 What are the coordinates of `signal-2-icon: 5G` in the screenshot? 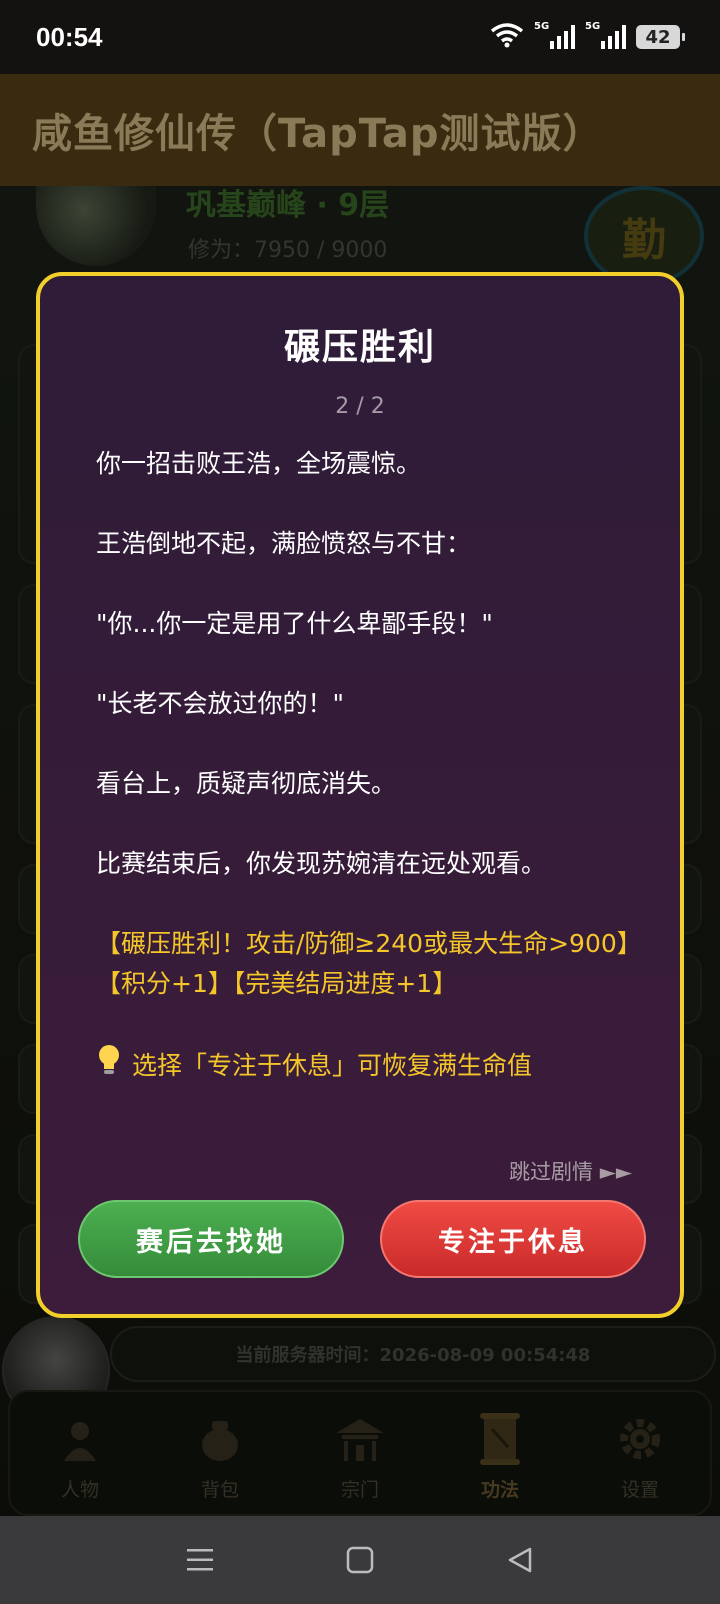 It's located at (605, 35).